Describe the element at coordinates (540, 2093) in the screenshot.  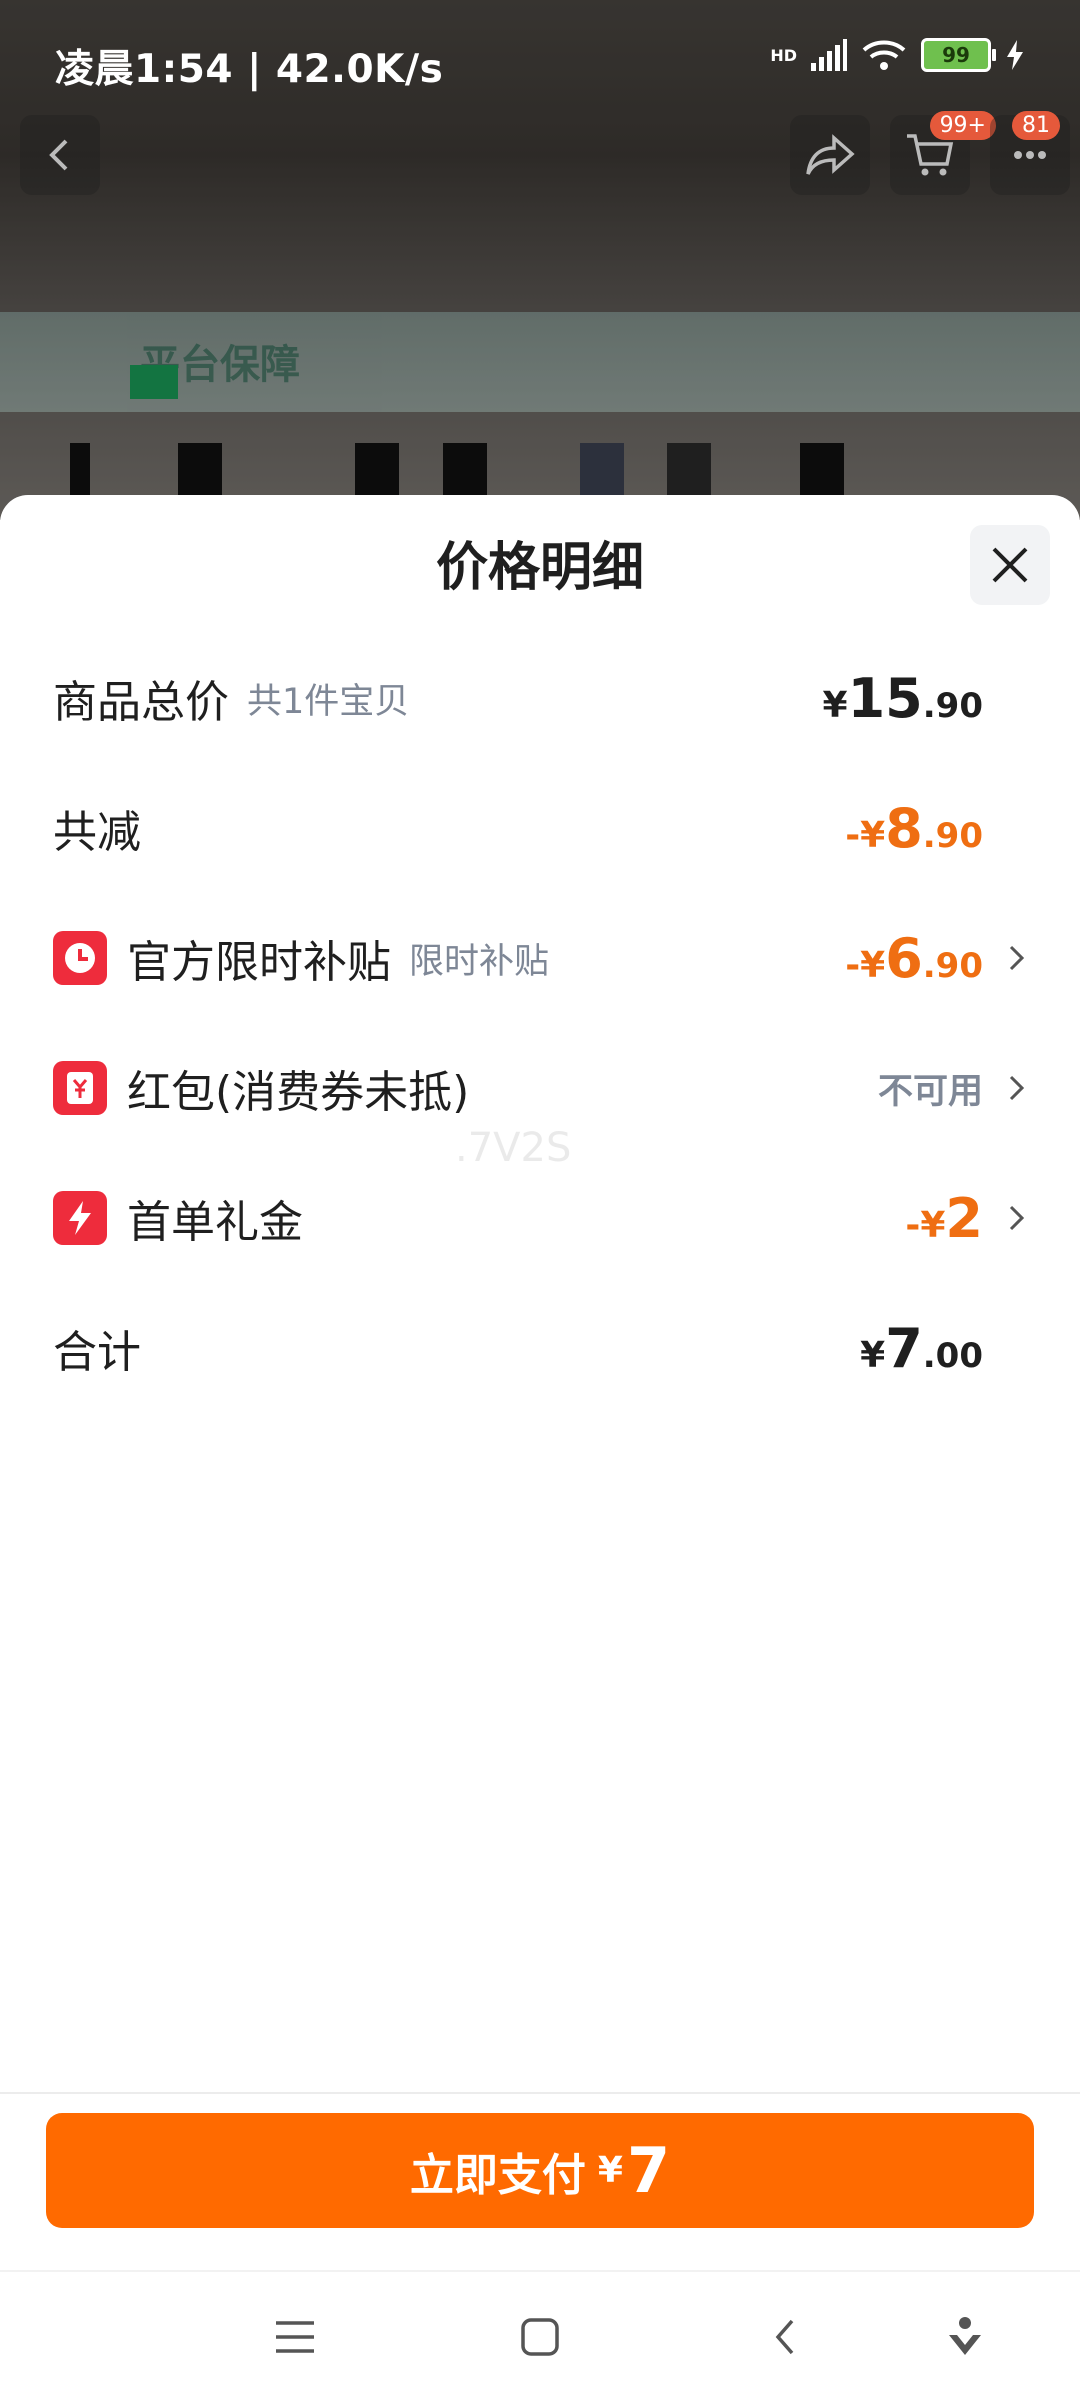
I see `footer-divider` at that location.